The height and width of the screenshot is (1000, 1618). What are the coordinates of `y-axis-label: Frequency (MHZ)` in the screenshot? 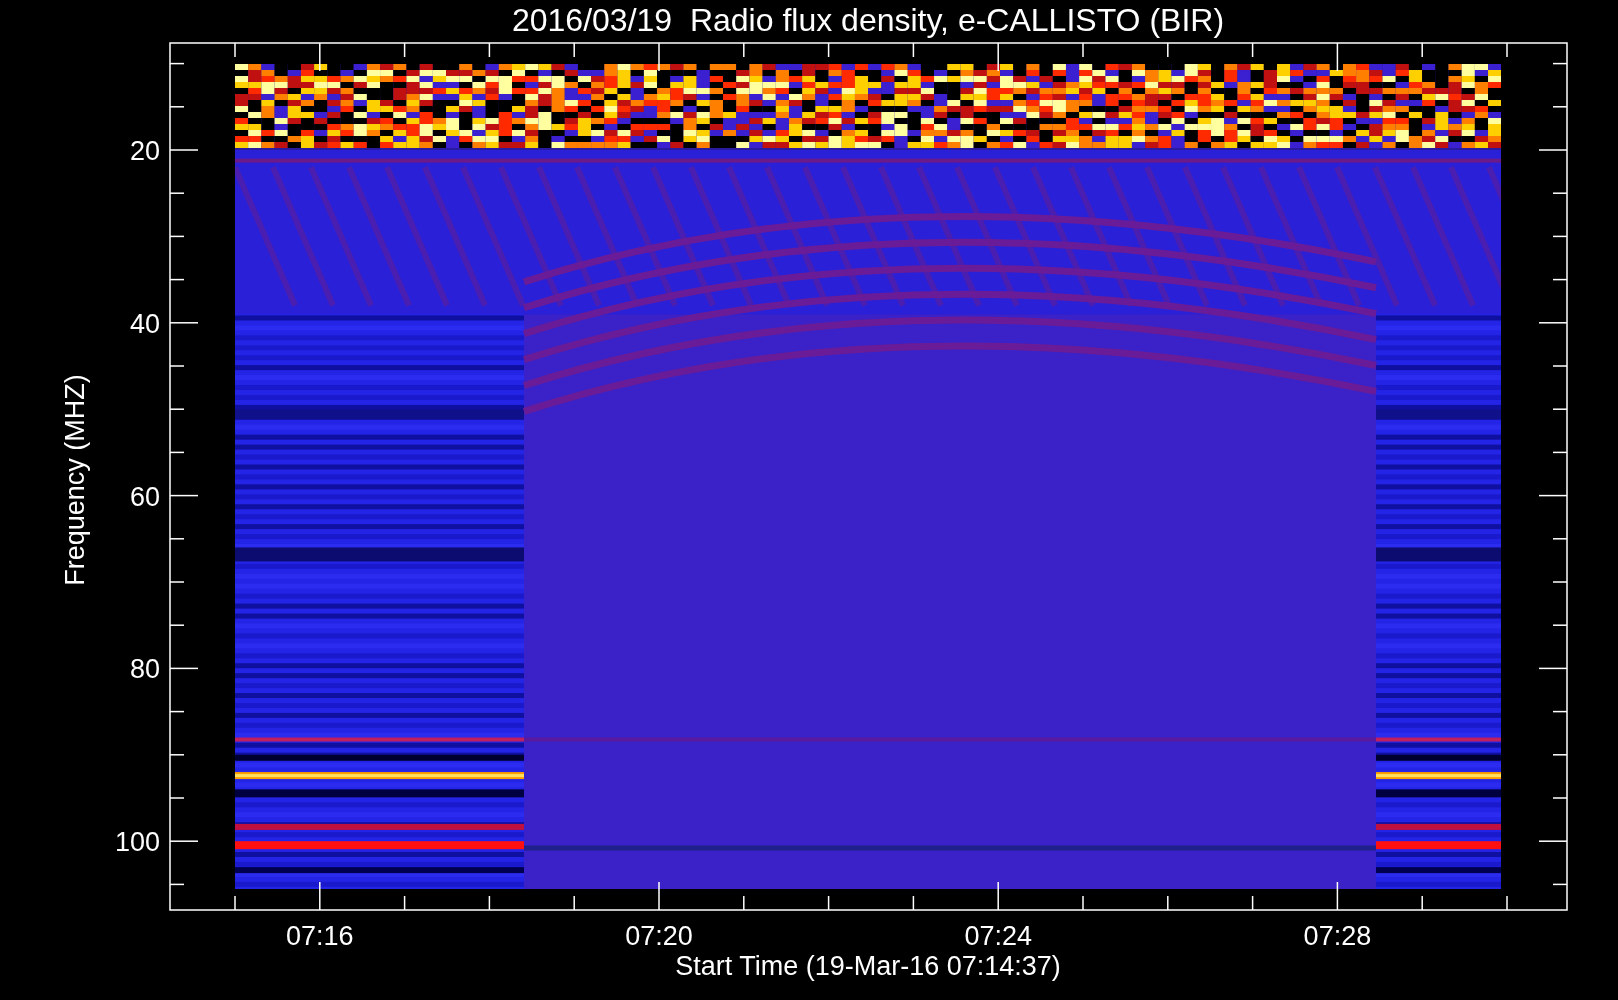 It's located at (75, 480).